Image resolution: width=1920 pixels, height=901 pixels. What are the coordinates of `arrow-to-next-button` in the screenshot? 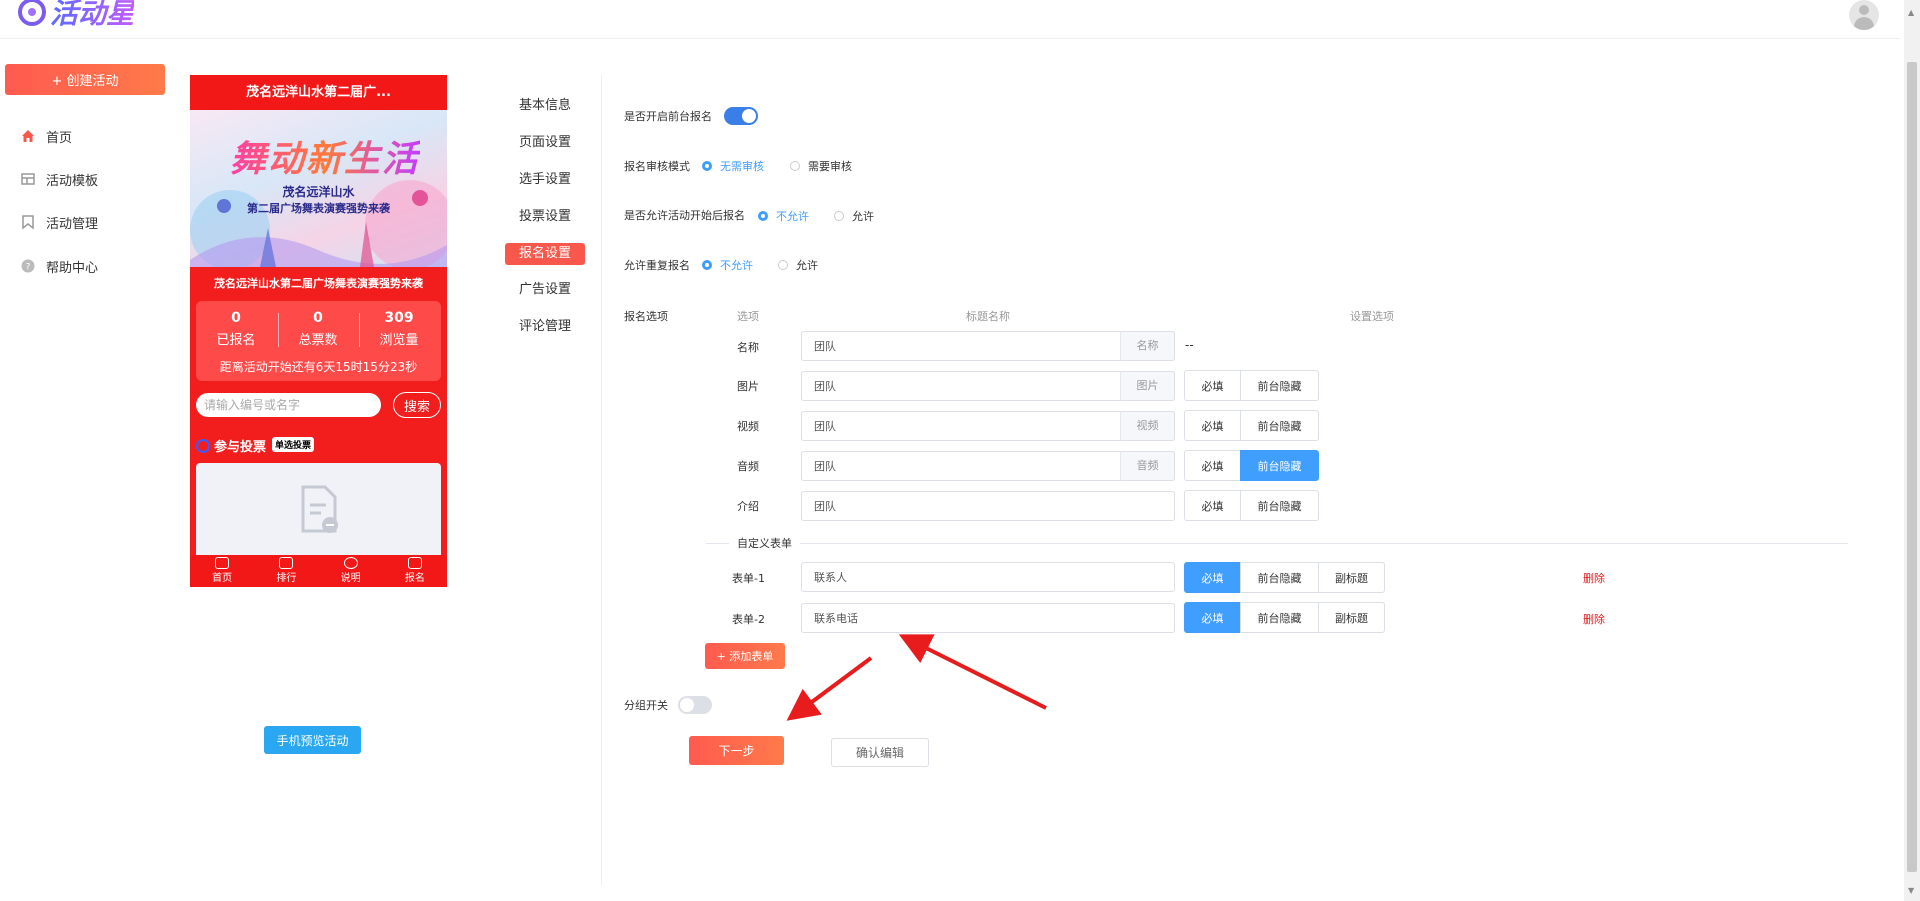 It's located at (829, 688).